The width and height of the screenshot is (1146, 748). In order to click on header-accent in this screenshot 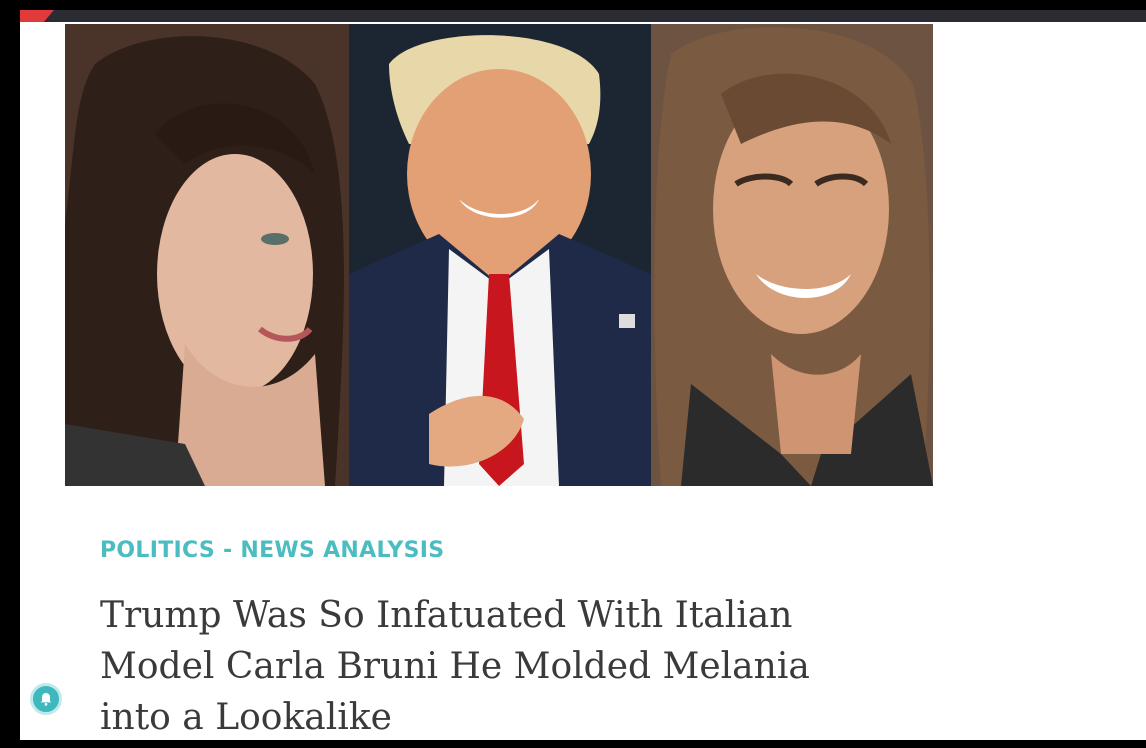, I will do `click(37, 16)`.